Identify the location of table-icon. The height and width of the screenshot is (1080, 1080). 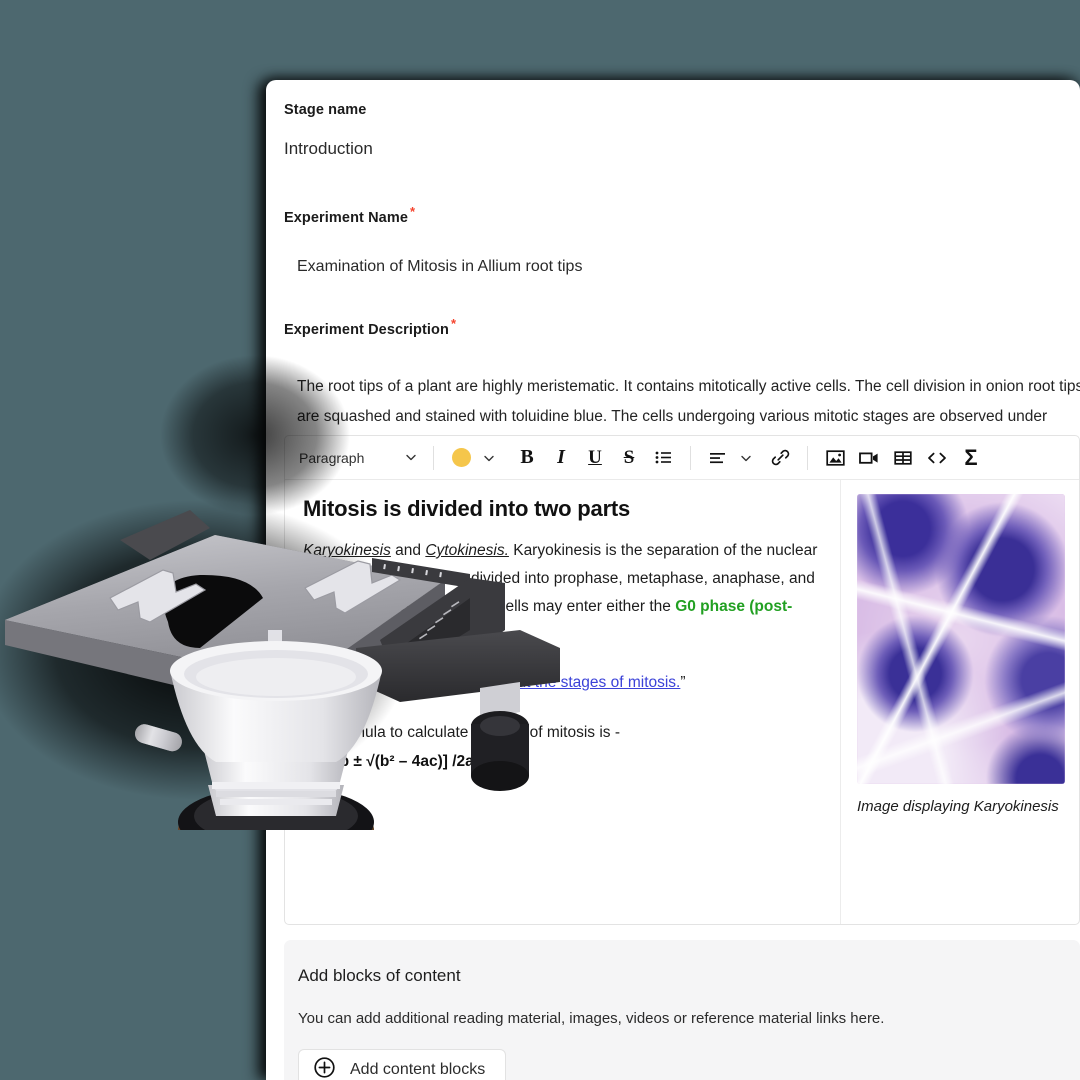
(903, 458).